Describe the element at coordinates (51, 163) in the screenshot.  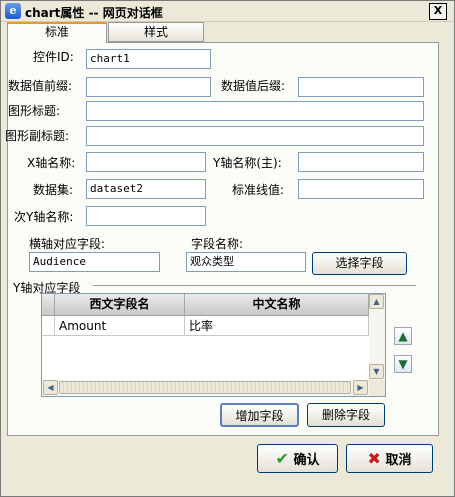
I see `x-axis-name-label: X轴名称:` at that location.